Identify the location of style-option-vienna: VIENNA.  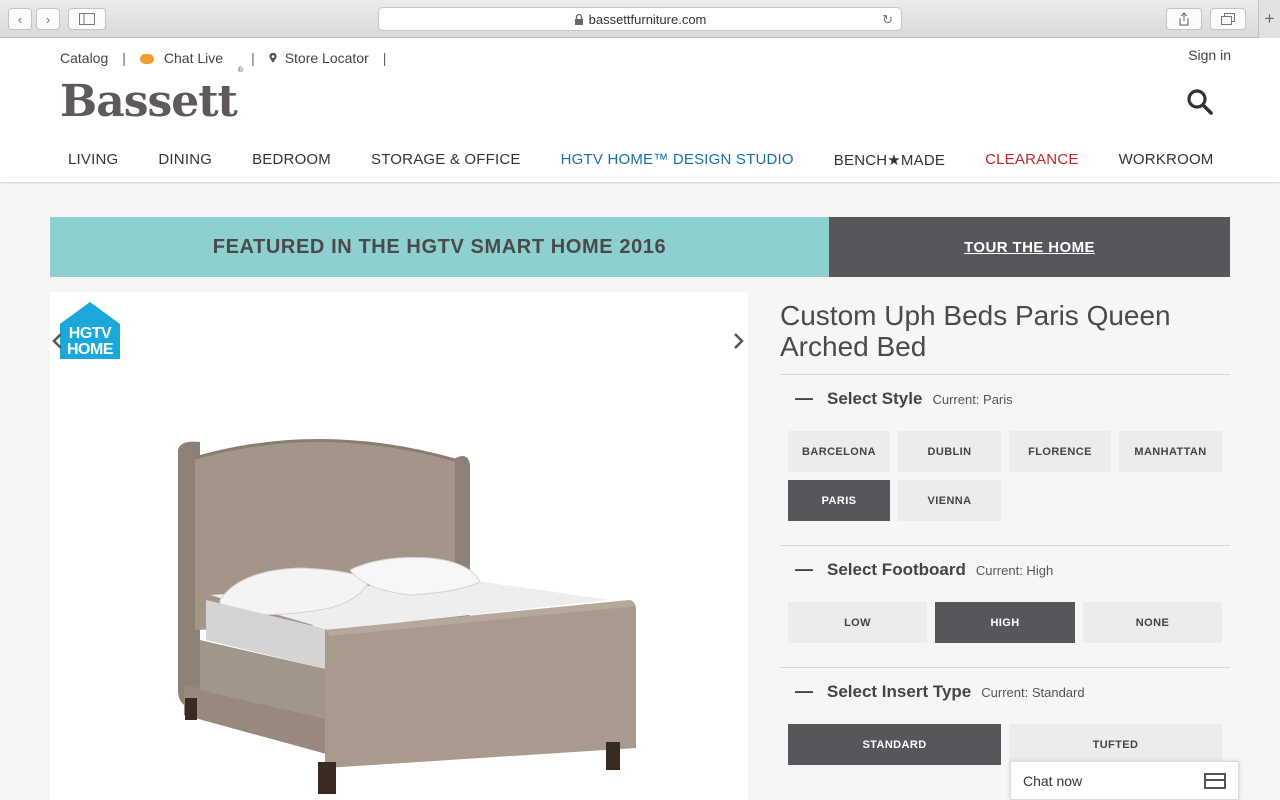
(949, 500).